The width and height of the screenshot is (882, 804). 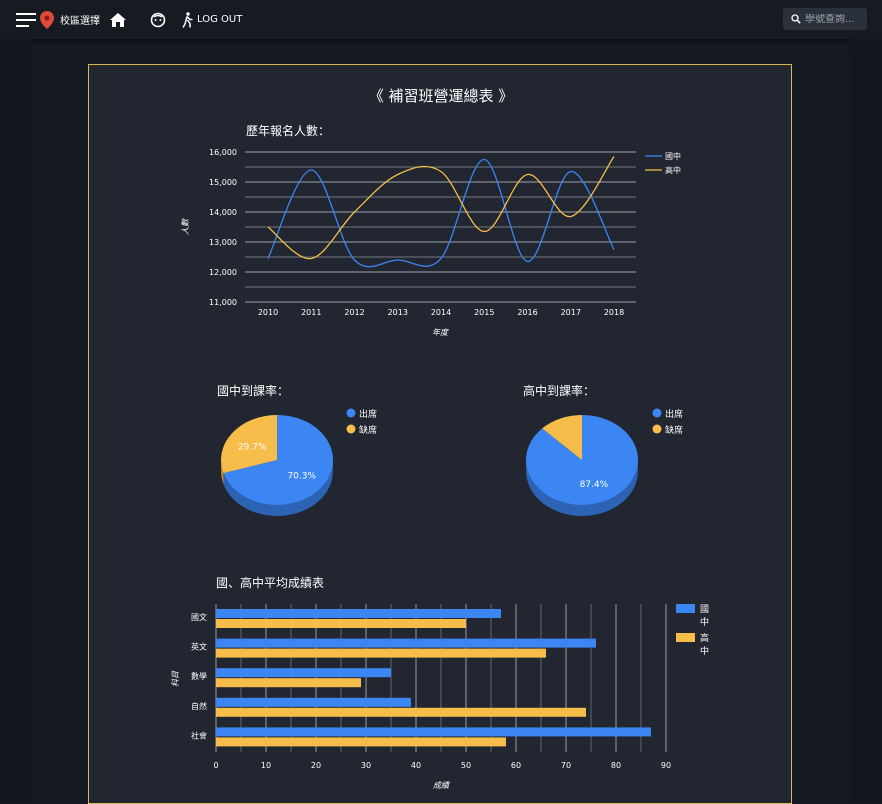 I want to click on bar-category-label: 英文, so click(x=199, y=647).